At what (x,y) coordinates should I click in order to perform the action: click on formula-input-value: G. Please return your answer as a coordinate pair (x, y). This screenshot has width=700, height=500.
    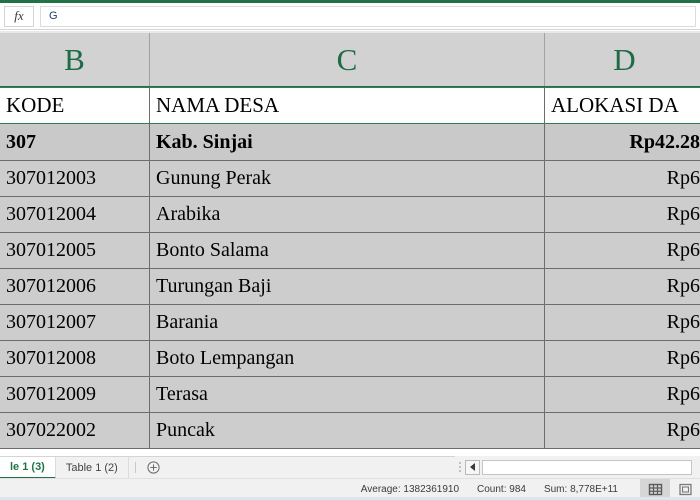
    Looking at the image, I should click on (53, 16).